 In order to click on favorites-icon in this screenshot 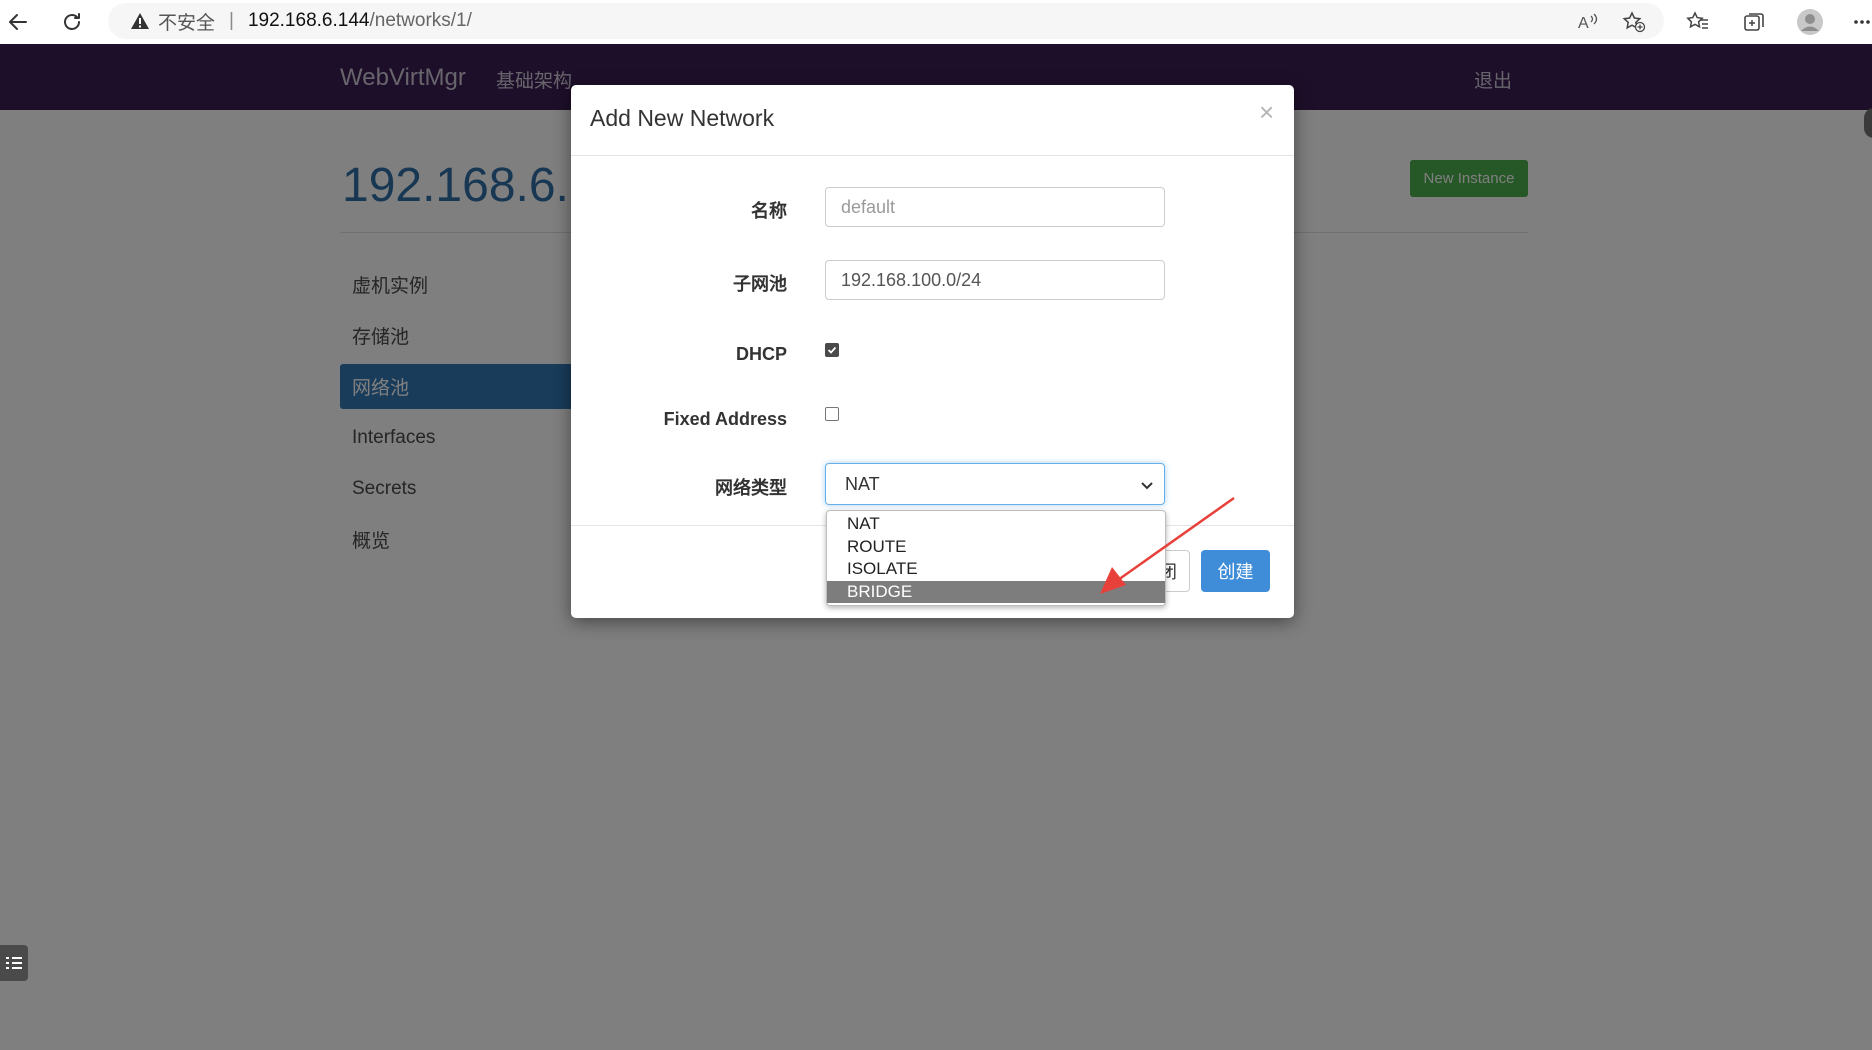, I will do `click(1698, 22)`.